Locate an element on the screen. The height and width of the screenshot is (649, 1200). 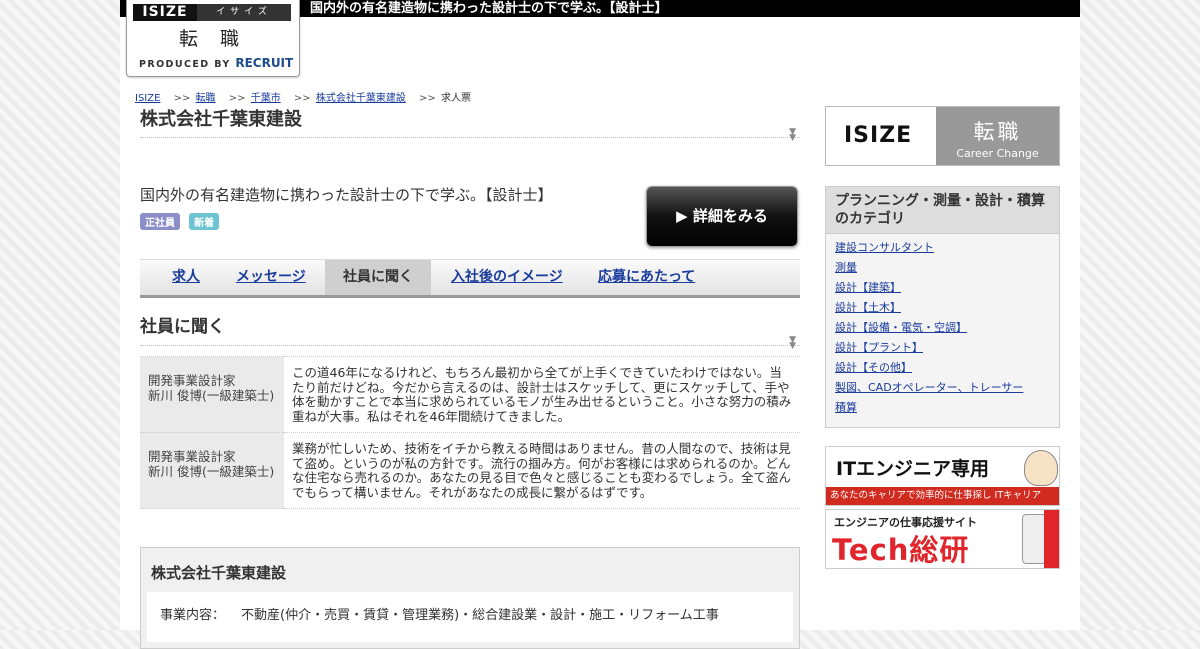
breadcrumb-isize: ISIZE is located at coordinates (147, 98).